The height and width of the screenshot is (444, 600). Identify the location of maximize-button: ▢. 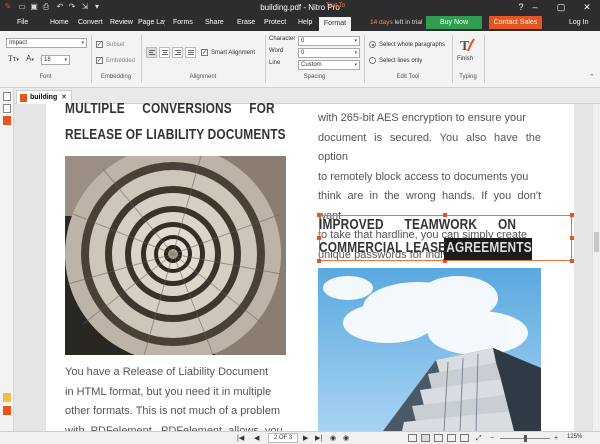
(561, 7).